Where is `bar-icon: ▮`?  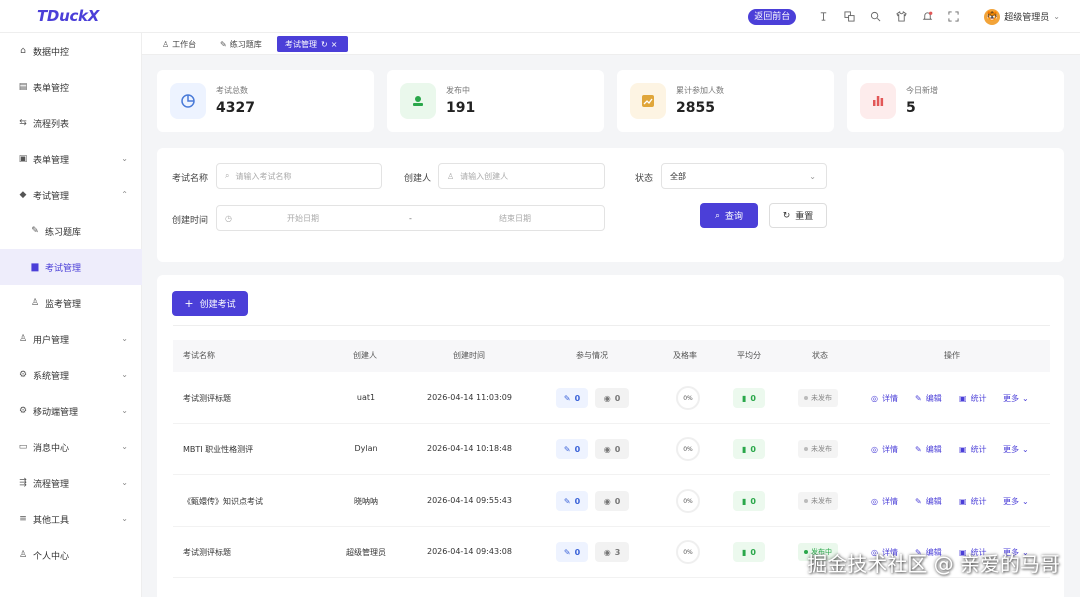
bar-icon: ▮ is located at coordinates (744, 552).